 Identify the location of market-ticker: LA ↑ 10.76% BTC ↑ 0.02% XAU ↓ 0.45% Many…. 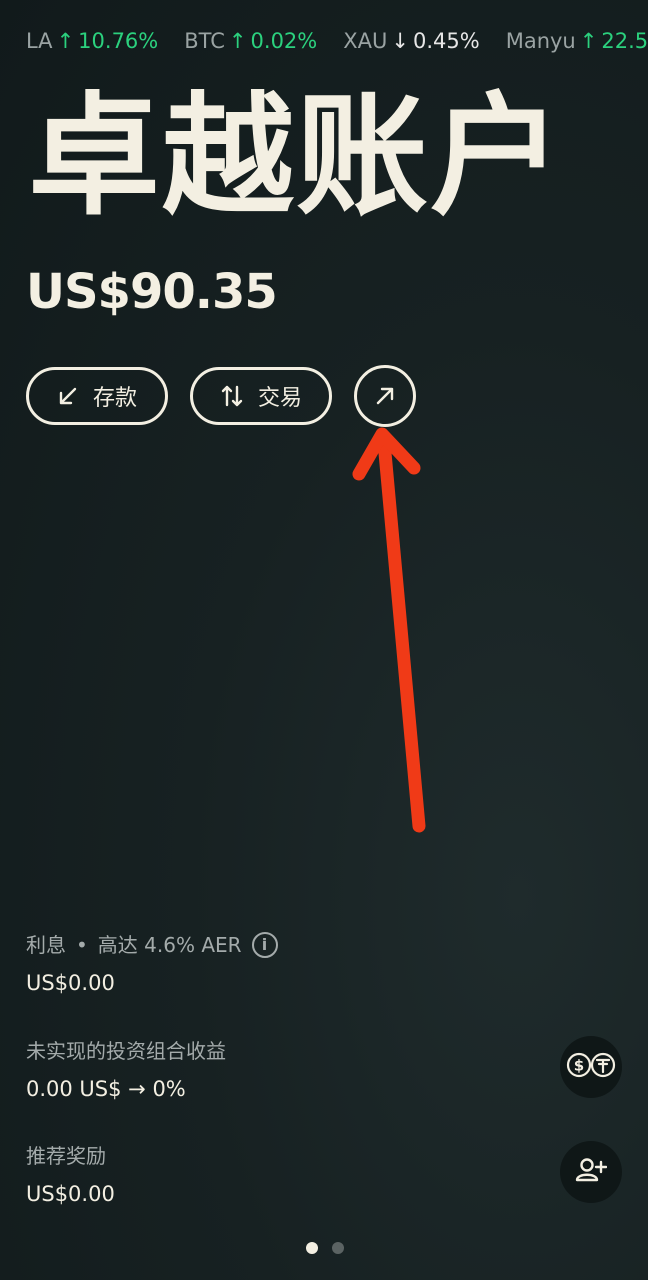
(324, 42).